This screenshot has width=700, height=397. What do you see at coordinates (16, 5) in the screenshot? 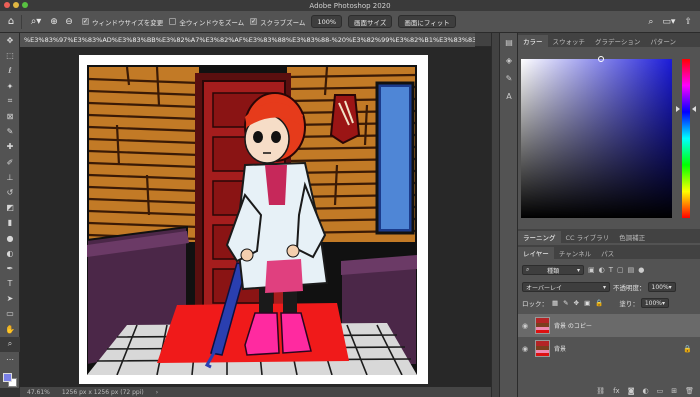
I see `minimize-window-button` at bounding box center [16, 5].